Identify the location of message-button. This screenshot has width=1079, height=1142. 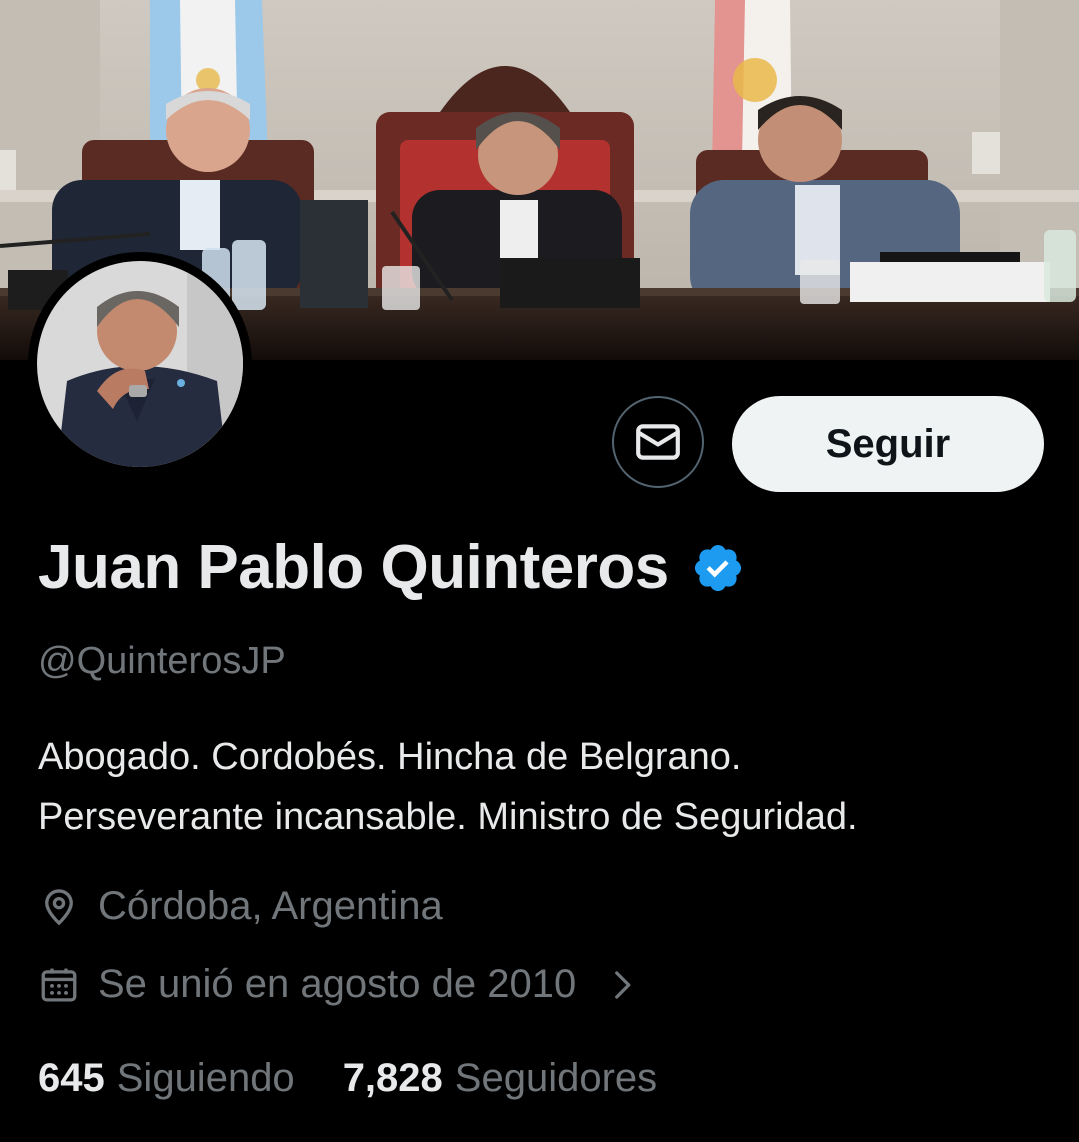
(658, 442).